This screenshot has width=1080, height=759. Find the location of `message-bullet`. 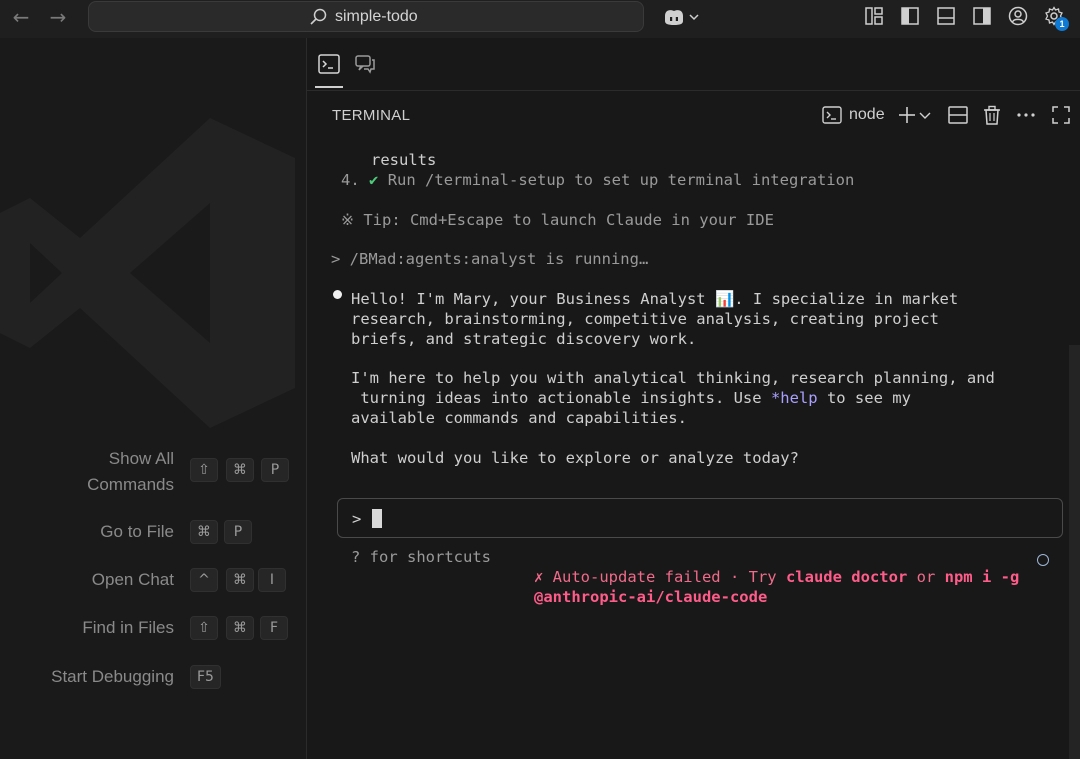

message-bullet is located at coordinates (337, 294).